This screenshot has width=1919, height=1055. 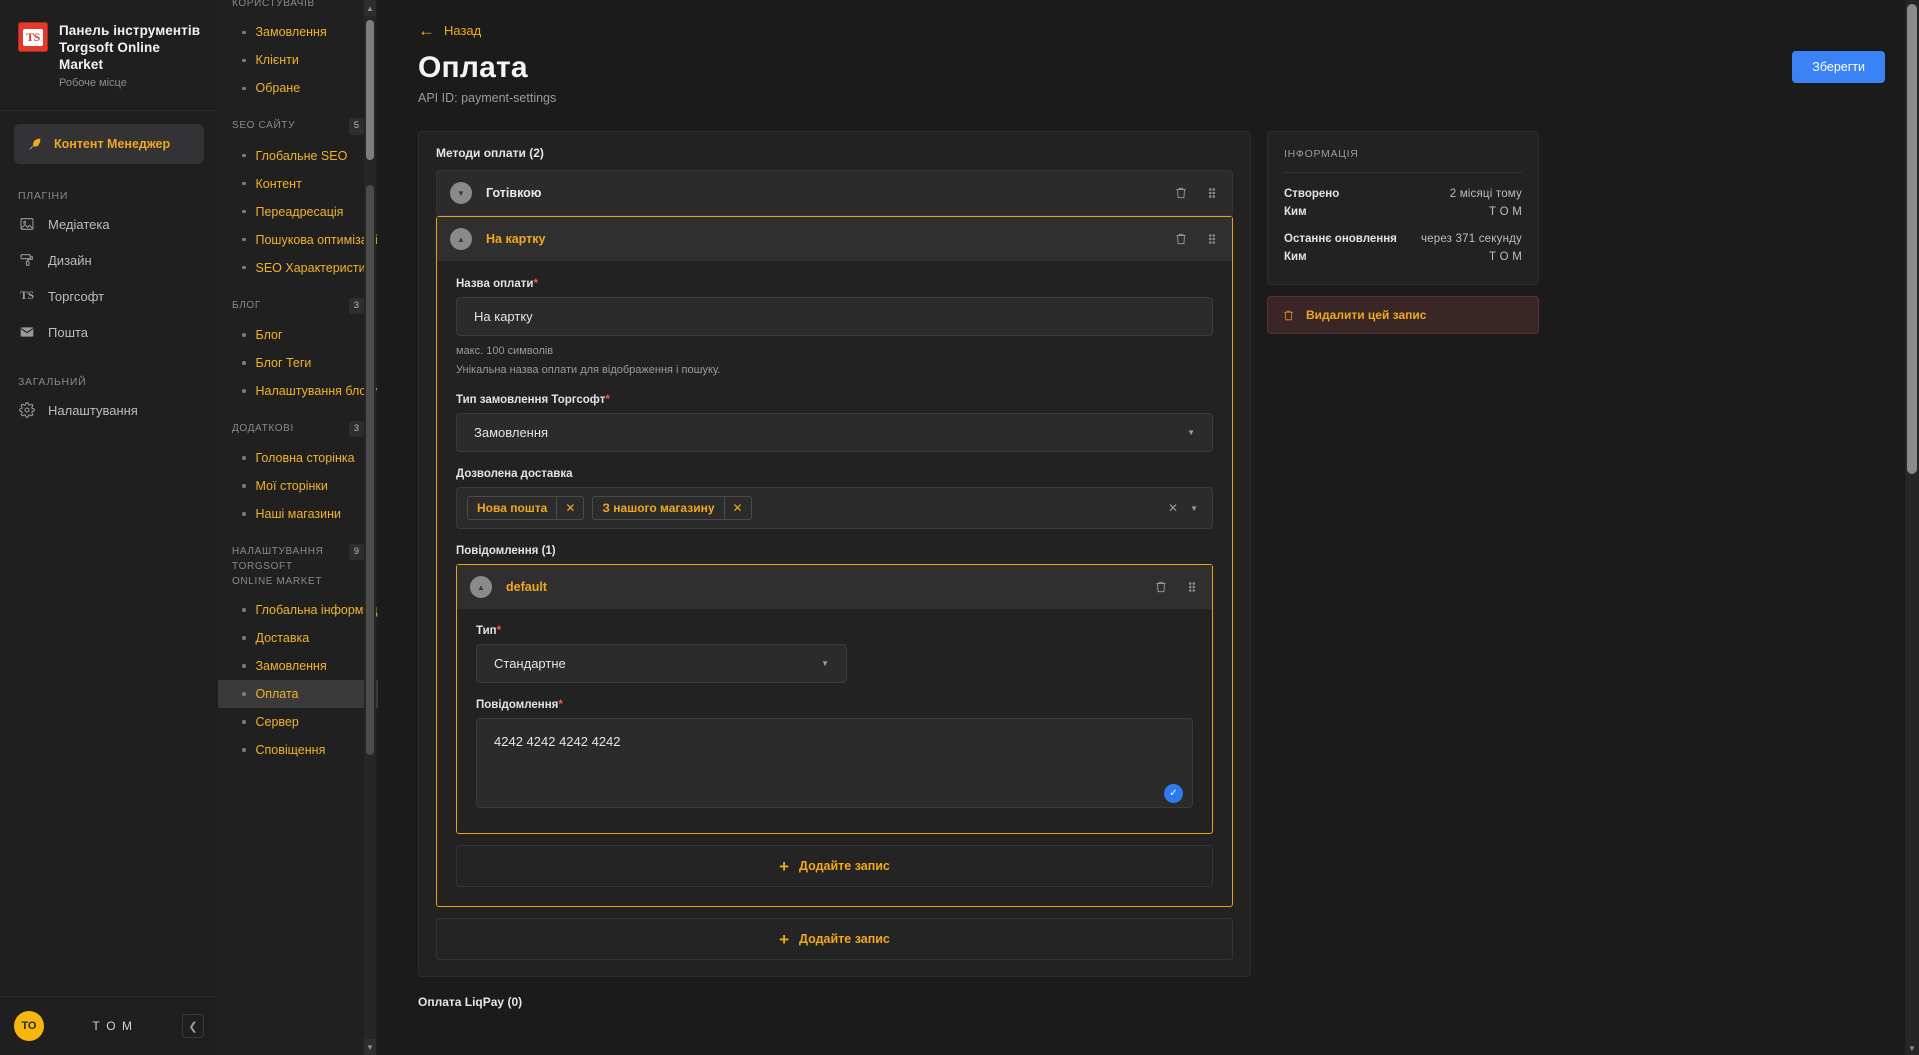 What do you see at coordinates (834, 508) in the screenshot?
I see `delivery-multiselect: Нова пошта ✕ З нашого магазину ✕ ✕ ▼` at bounding box center [834, 508].